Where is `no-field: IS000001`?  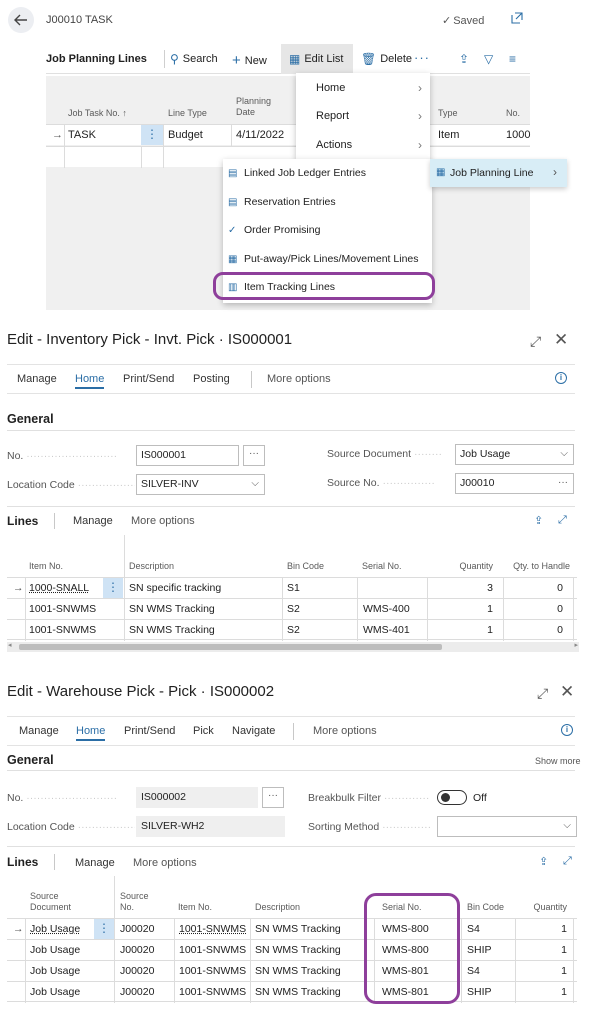 no-field: IS000001 is located at coordinates (187, 455).